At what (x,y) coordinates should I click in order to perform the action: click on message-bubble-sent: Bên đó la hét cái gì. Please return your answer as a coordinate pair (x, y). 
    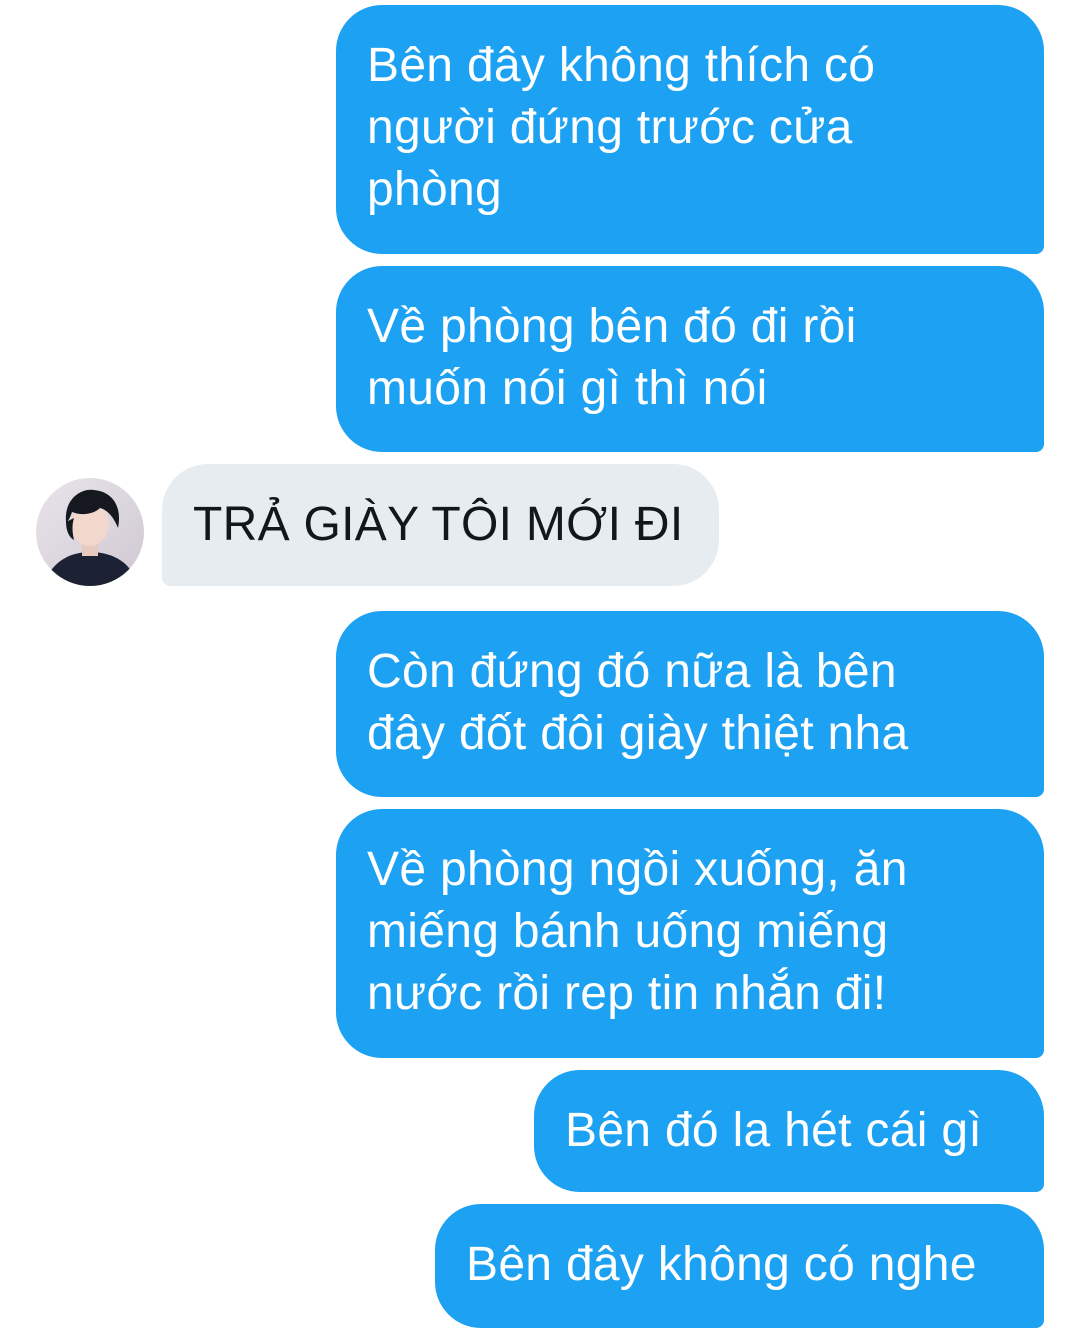
    Looking at the image, I should click on (789, 1131).